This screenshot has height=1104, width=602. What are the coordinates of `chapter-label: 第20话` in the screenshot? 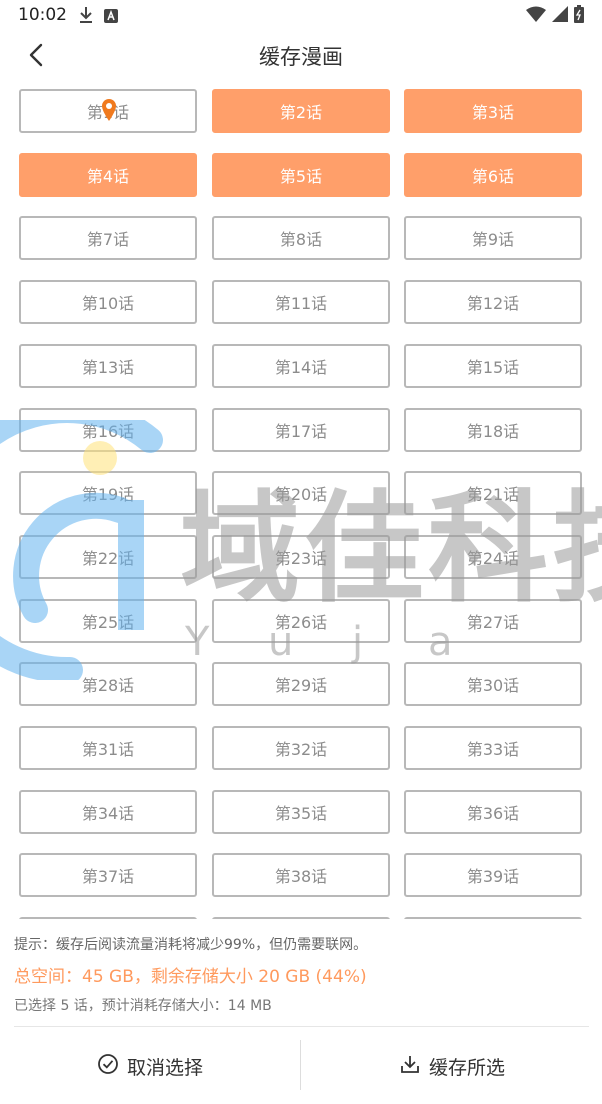 It's located at (301, 494).